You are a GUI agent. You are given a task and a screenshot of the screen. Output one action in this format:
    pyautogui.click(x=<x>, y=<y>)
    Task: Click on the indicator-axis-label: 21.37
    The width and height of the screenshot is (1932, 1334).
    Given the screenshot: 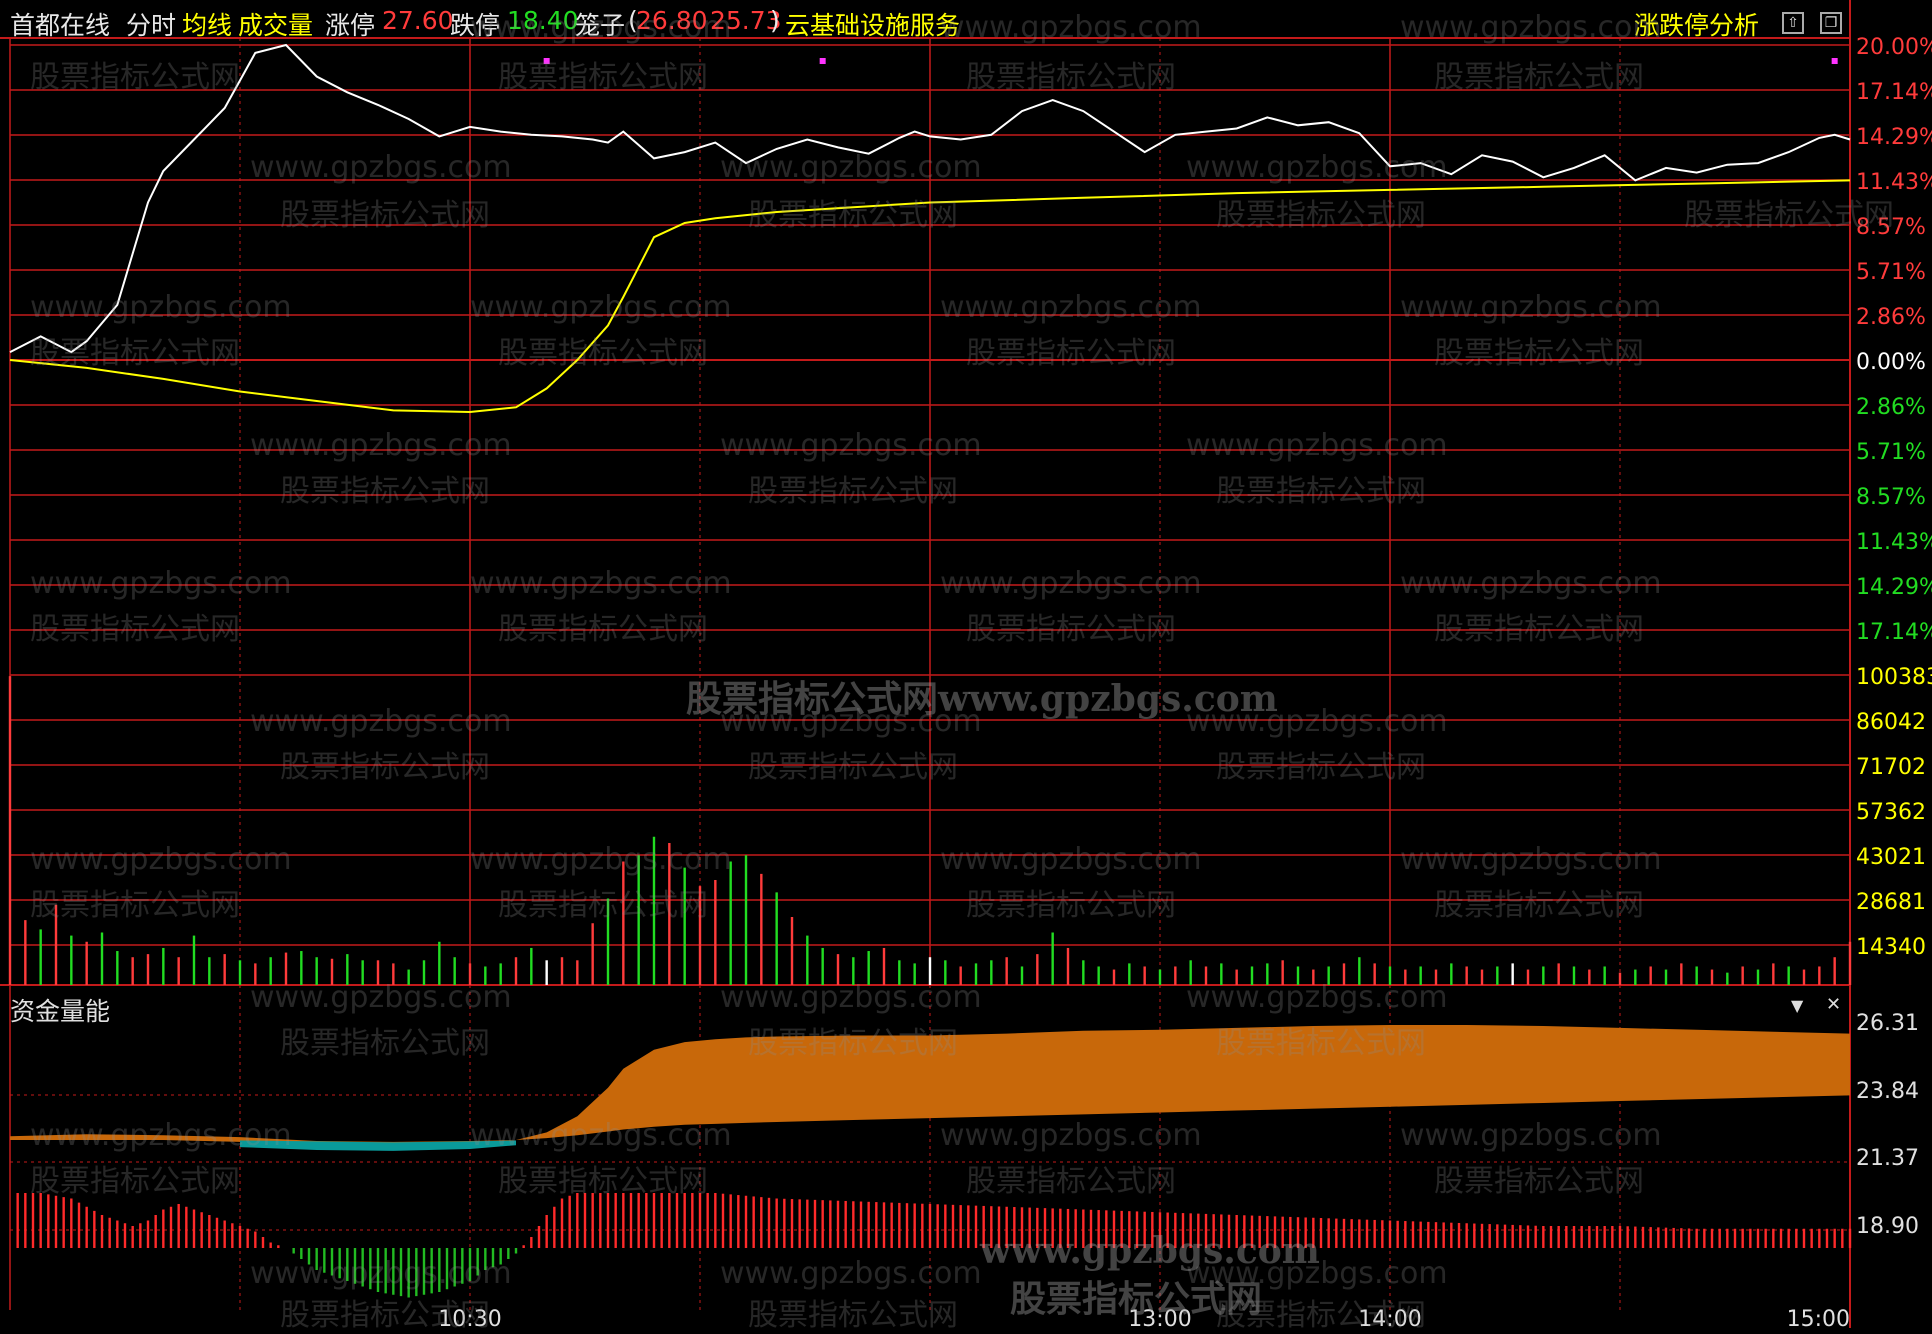 What is the action you would take?
    pyautogui.click(x=1887, y=1158)
    